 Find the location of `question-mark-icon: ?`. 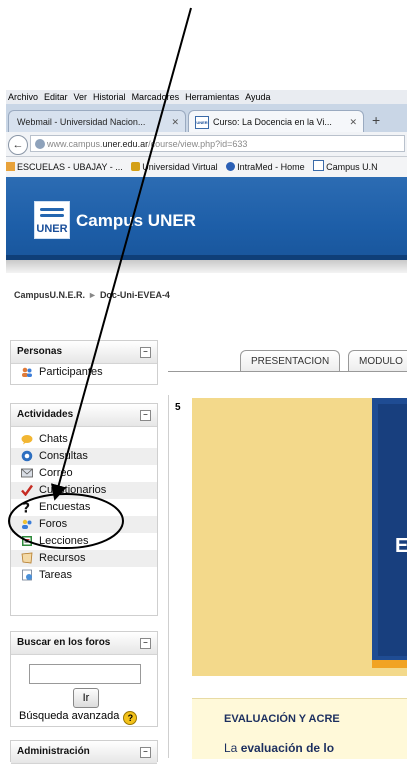

question-mark-icon: ? is located at coordinates (27, 508).